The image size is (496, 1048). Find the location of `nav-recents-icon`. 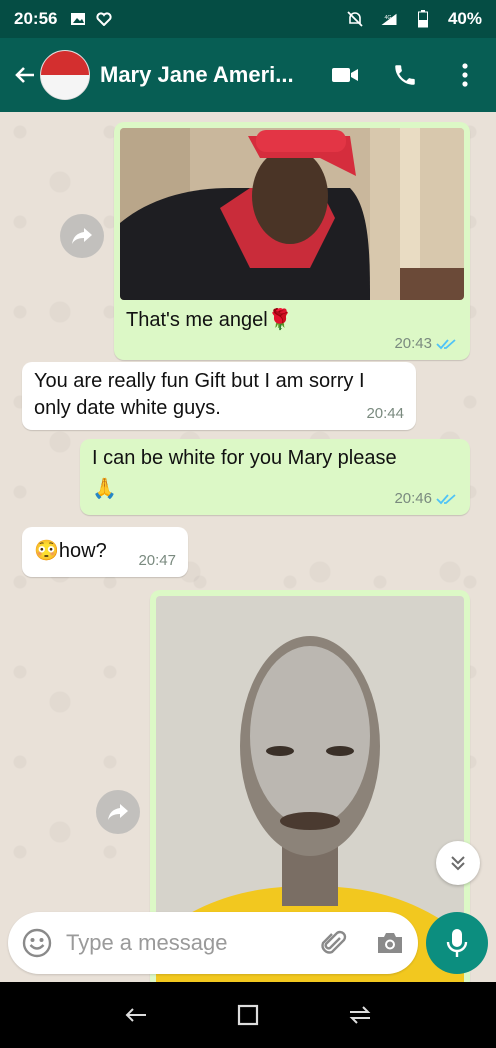

nav-recents-icon is located at coordinates (360, 1015).